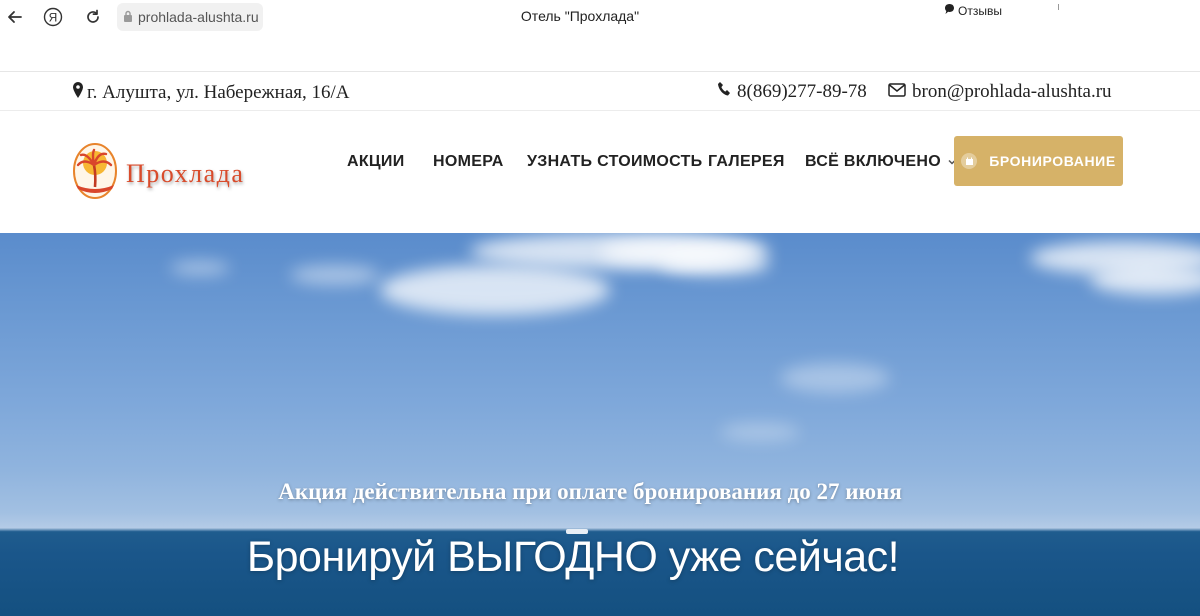 The width and height of the screenshot is (1200, 616). What do you see at coordinates (95, 173) in the screenshot?
I see `palm-logo-icon` at bounding box center [95, 173].